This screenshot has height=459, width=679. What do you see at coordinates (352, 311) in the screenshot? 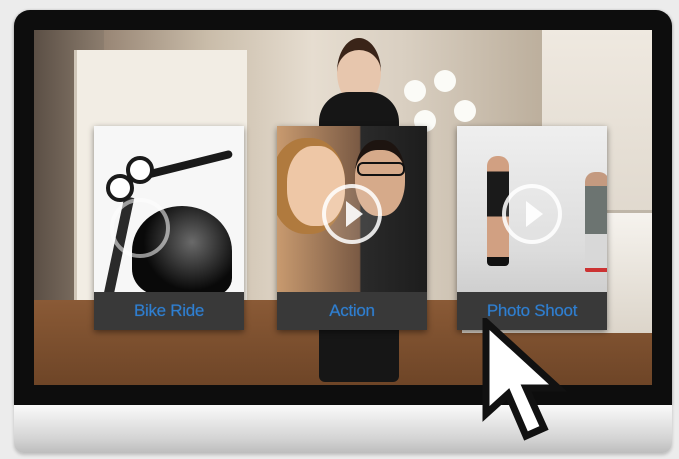
I see `video-title: Action` at bounding box center [352, 311].